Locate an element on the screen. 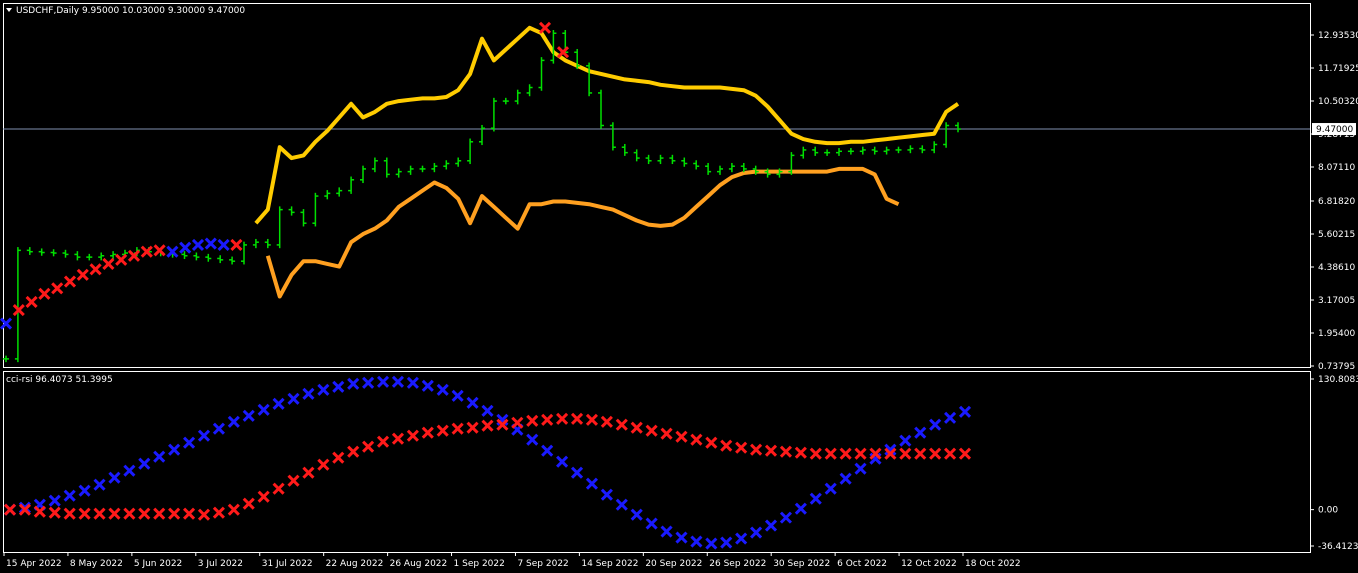 The width and height of the screenshot is (1358, 573). time-tick-label: 20 Sep 2022 is located at coordinates (673, 564).